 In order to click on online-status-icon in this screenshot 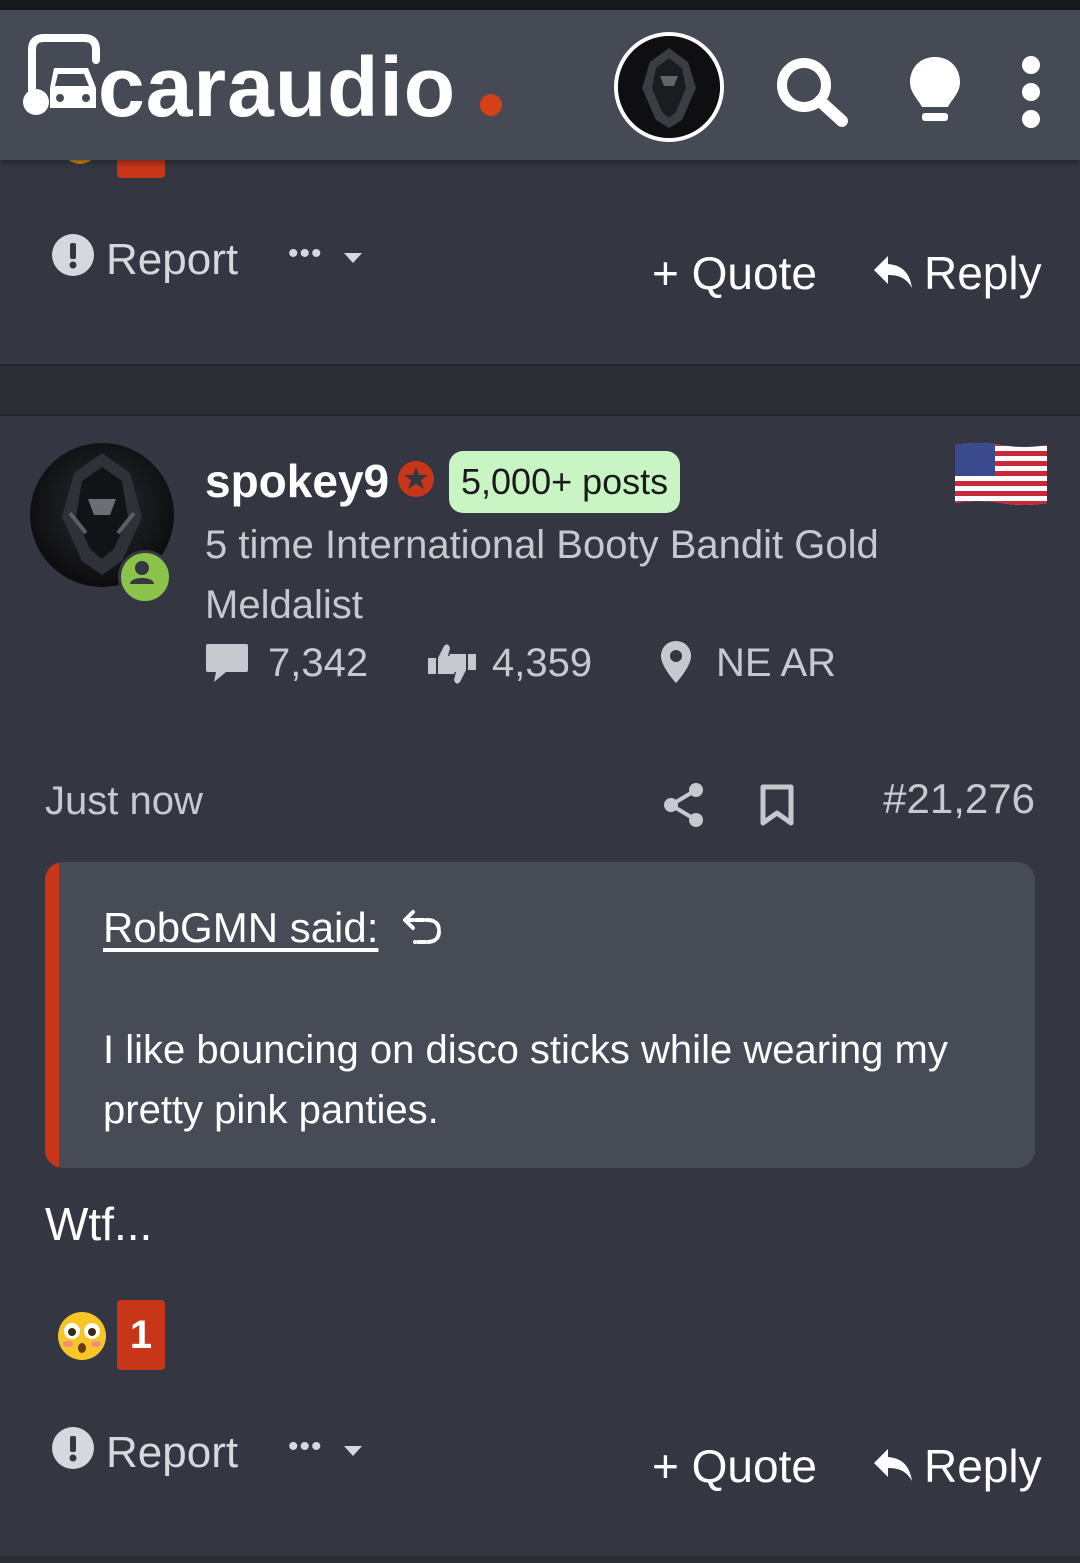, I will do `click(145, 577)`.